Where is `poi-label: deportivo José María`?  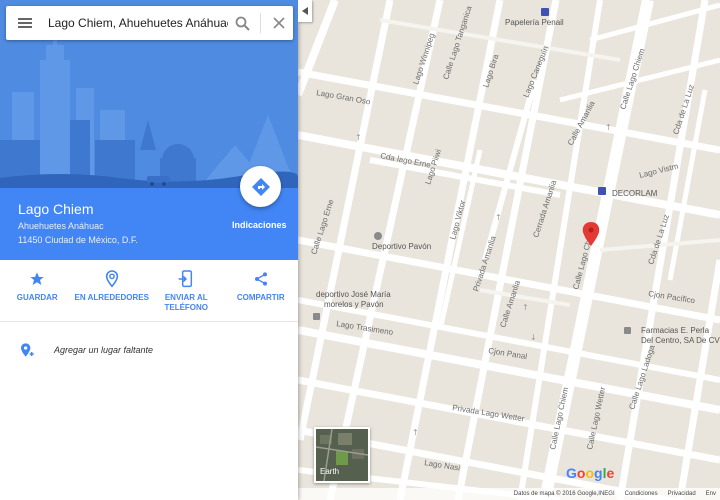
poi-label: deportivo José María is located at coordinates (353, 294).